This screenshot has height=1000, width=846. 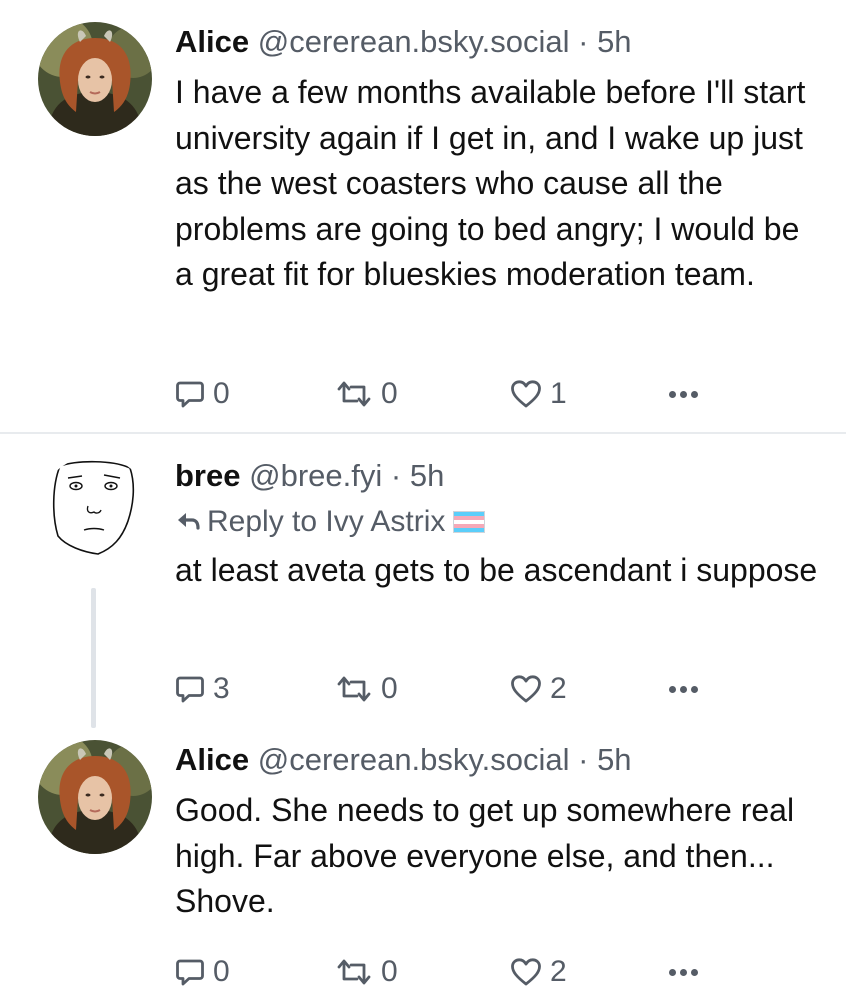 I want to click on reply-arrow-icon, so click(x=189, y=521).